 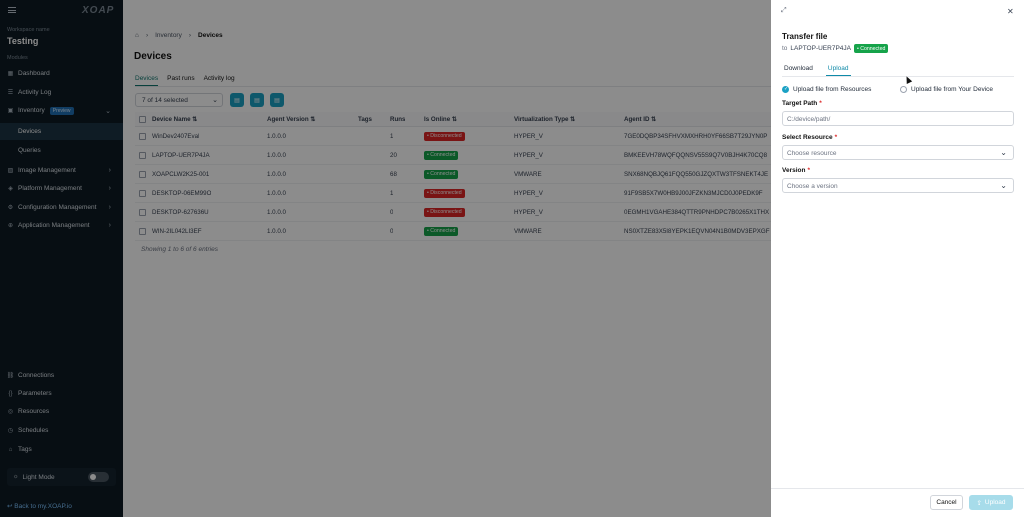 What do you see at coordinates (991, 502) in the screenshot?
I see `upload-button: ⇪ Upload` at bounding box center [991, 502].